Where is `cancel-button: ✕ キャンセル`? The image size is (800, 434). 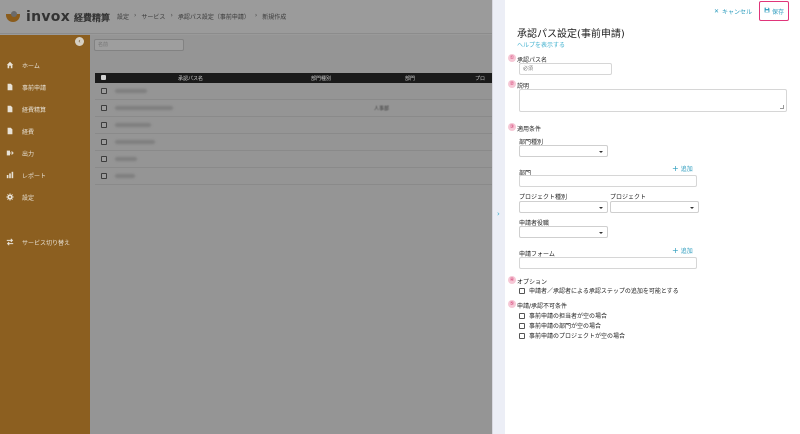 cancel-button: ✕ キャンセル is located at coordinates (733, 11).